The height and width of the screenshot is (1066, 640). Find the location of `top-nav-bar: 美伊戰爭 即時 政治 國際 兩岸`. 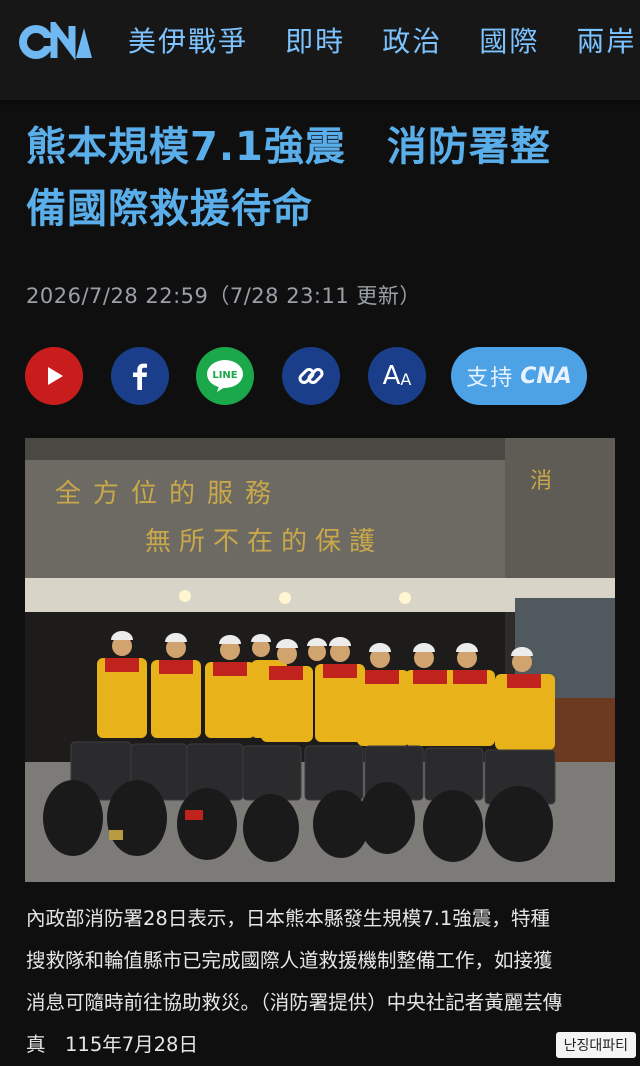

top-nav-bar: 美伊戰爭 即時 政治 國際 兩岸 is located at coordinates (320, 50).